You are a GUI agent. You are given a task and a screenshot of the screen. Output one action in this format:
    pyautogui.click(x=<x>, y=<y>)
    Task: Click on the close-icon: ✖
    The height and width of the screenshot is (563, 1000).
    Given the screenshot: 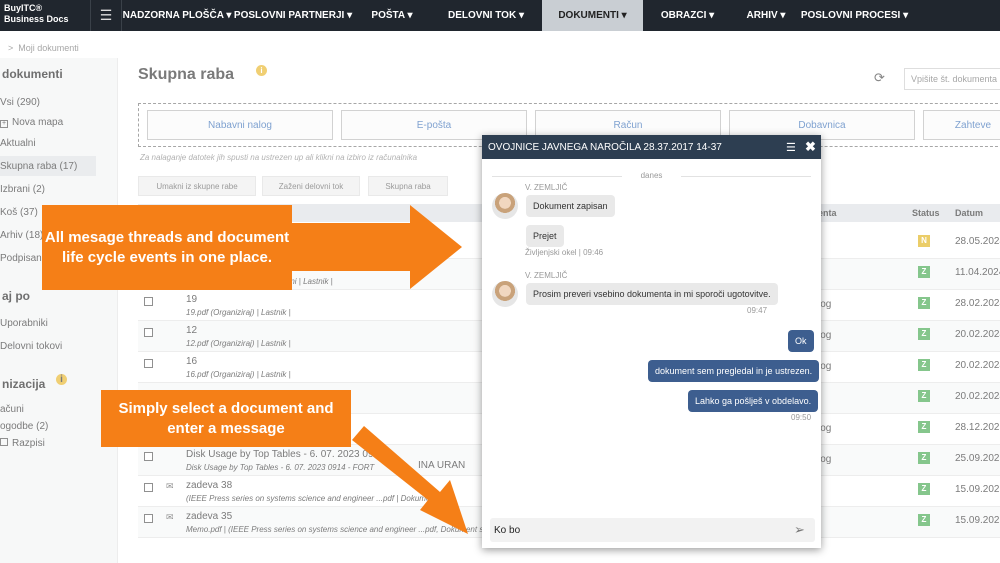 What is the action you would take?
    pyautogui.click(x=810, y=147)
    